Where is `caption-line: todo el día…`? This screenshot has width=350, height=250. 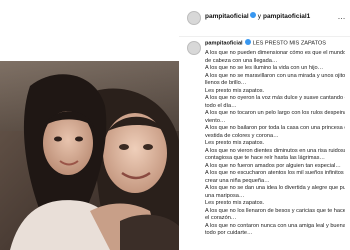
caption-line: todo el día… is located at coordinates (221, 105).